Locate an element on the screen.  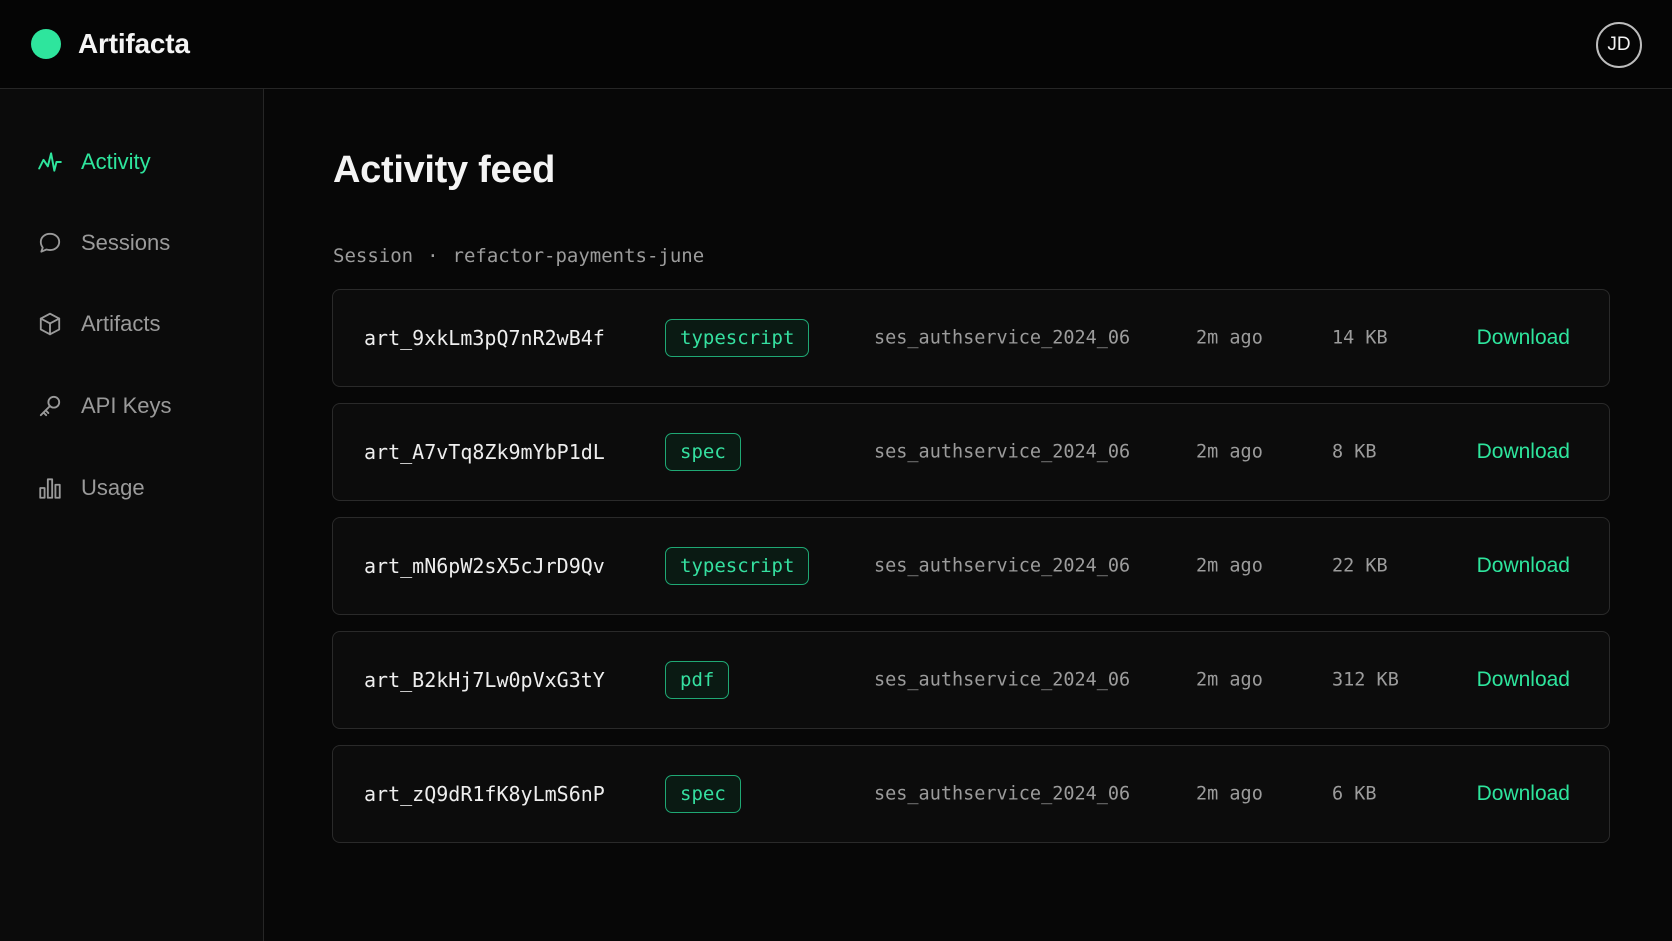
session-prefix: Session is located at coordinates (373, 256).